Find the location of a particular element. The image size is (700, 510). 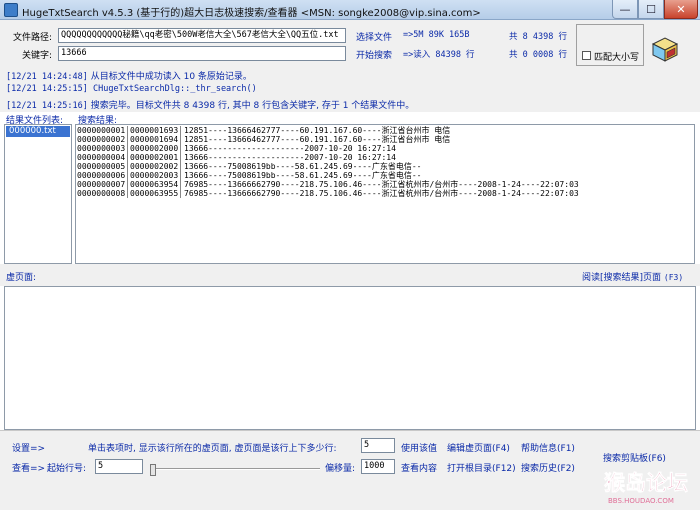

log-line: [12/21 14:24:48] 从目标文件中成功读入 10 条原始记录。 is located at coordinates (129, 77).